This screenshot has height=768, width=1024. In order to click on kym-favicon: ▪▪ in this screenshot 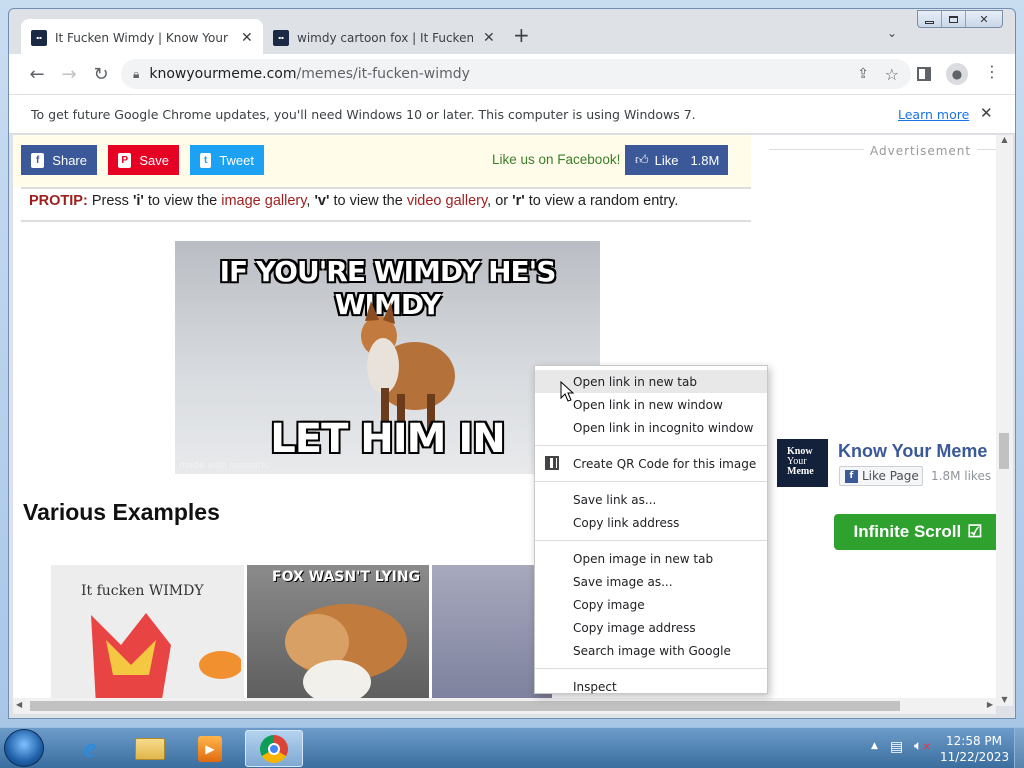, I will do `click(39, 37)`.